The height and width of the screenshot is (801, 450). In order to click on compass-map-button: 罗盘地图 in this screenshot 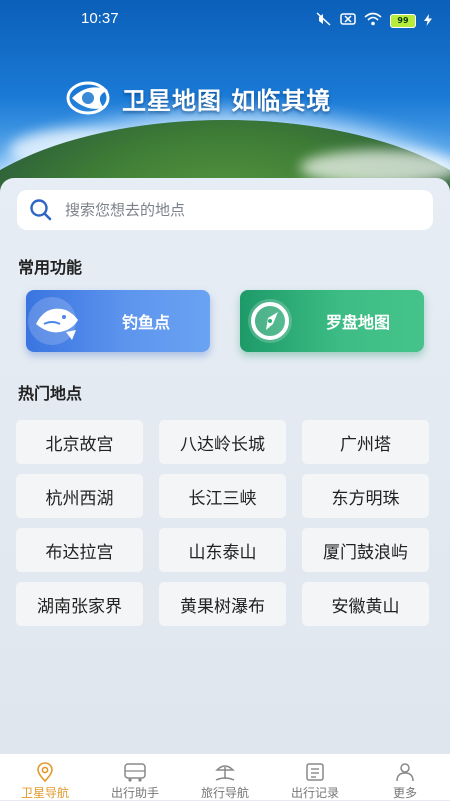, I will do `click(332, 321)`.